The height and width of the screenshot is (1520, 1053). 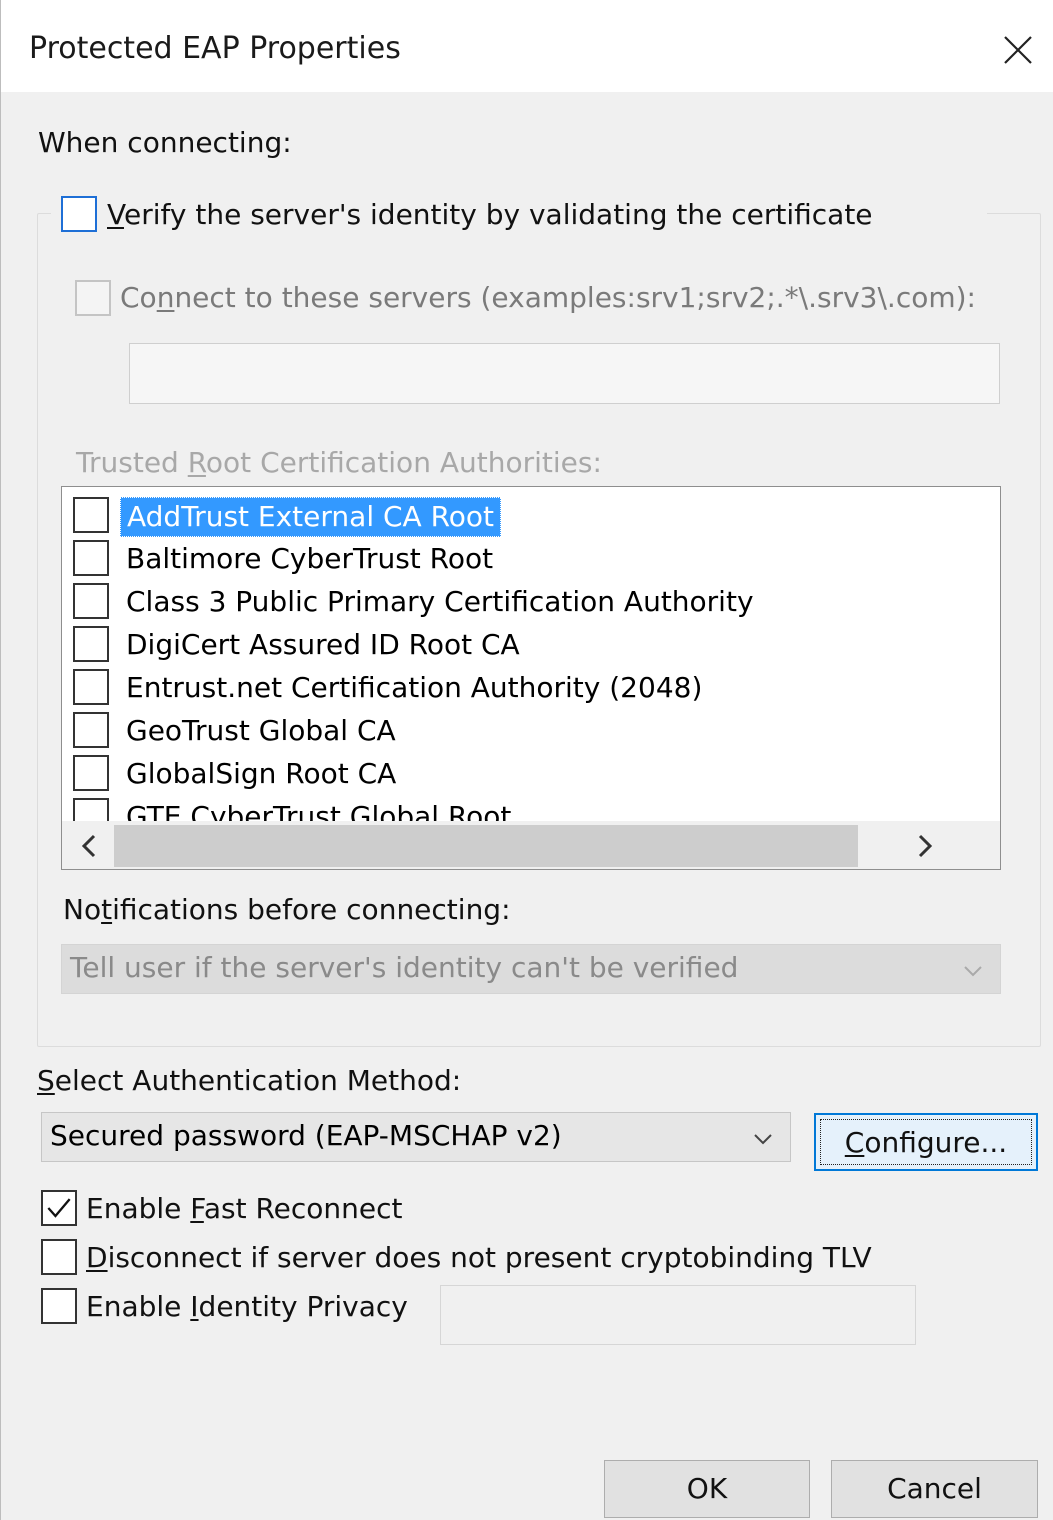 I want to click on chevron-right-icon, so click(x=925, y=846).